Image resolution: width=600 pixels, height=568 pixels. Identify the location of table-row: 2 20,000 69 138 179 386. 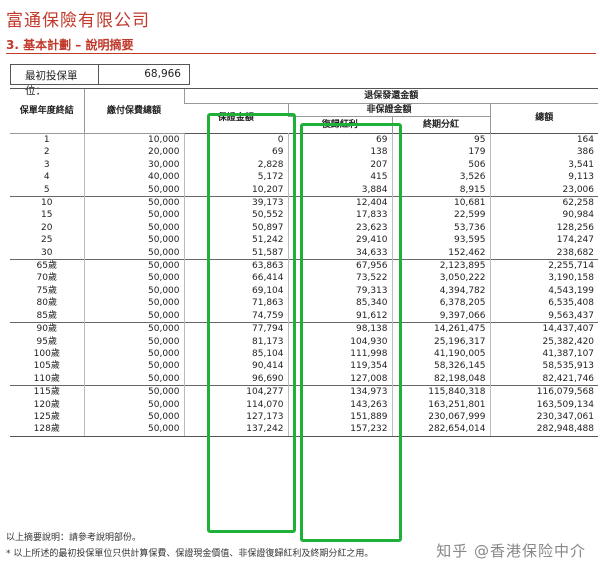
(304, 152).